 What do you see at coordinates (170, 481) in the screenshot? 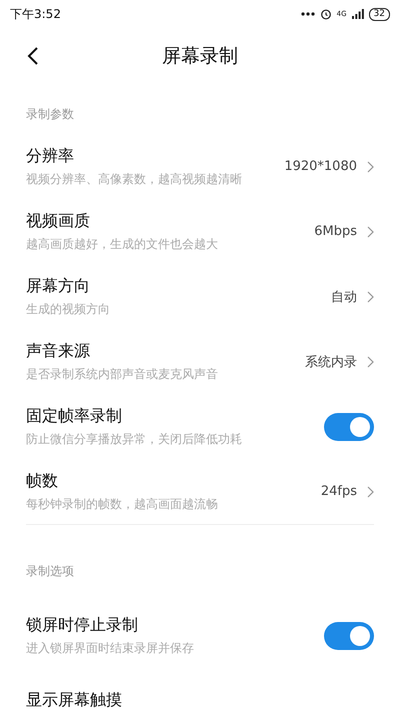
I see `setting-title: 帧数` at bounding box center [170, 481].